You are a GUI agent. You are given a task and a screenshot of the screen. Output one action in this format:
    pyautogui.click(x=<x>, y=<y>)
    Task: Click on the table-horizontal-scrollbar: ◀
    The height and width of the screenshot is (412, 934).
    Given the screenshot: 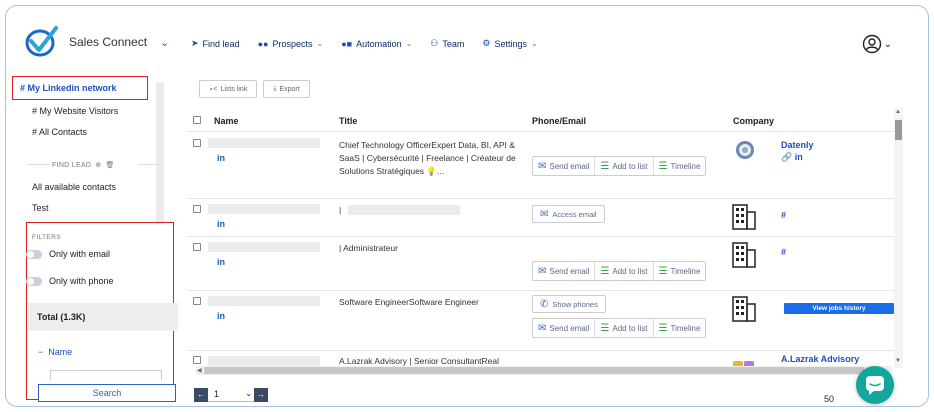 What is the action you would take?
    pyautogui.click(x=544, y=370)
    